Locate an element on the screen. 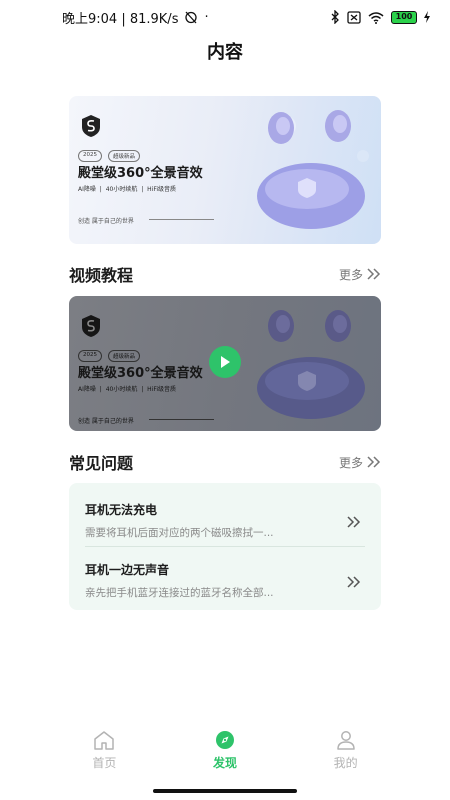 The width and height of the screenshot is (450, 800). nav-label-profile: 我的 is located at coordinates (345, 763).